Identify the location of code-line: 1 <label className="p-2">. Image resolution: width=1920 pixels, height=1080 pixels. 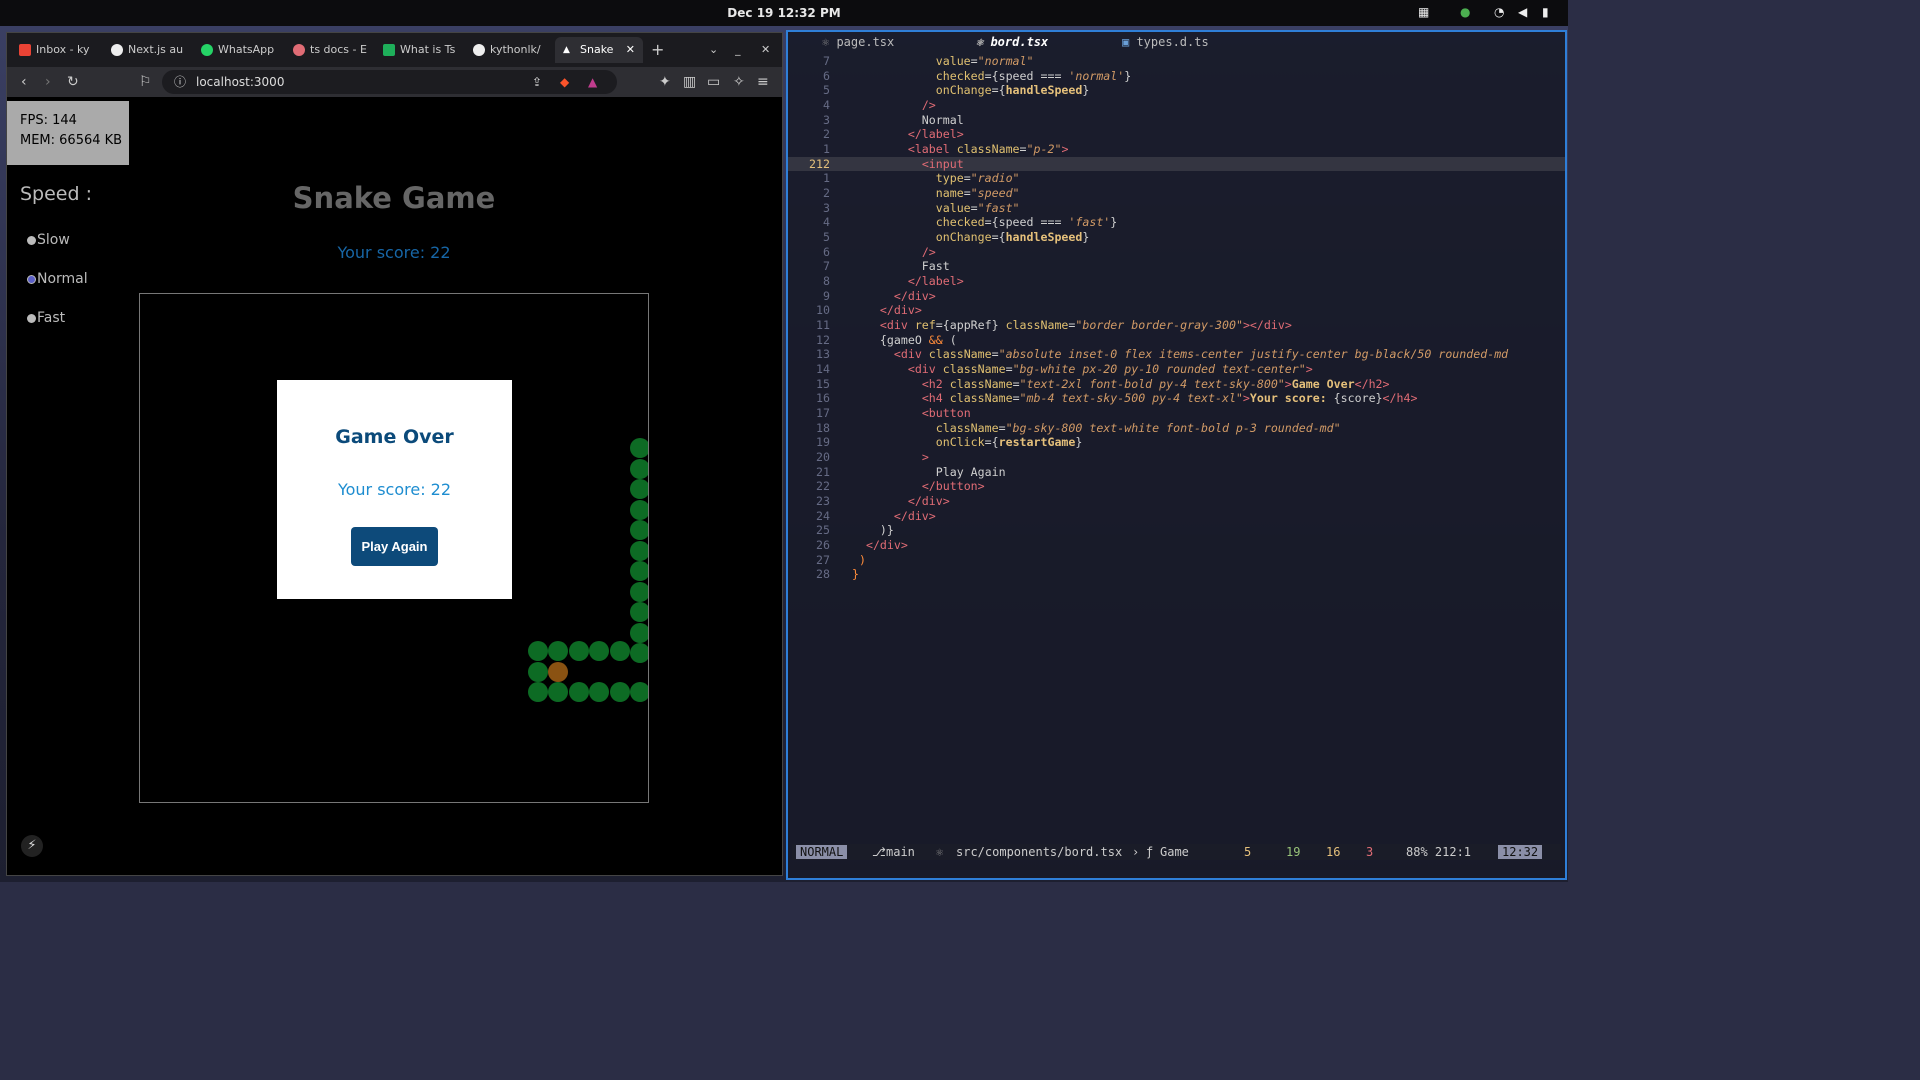
(1176, 149).